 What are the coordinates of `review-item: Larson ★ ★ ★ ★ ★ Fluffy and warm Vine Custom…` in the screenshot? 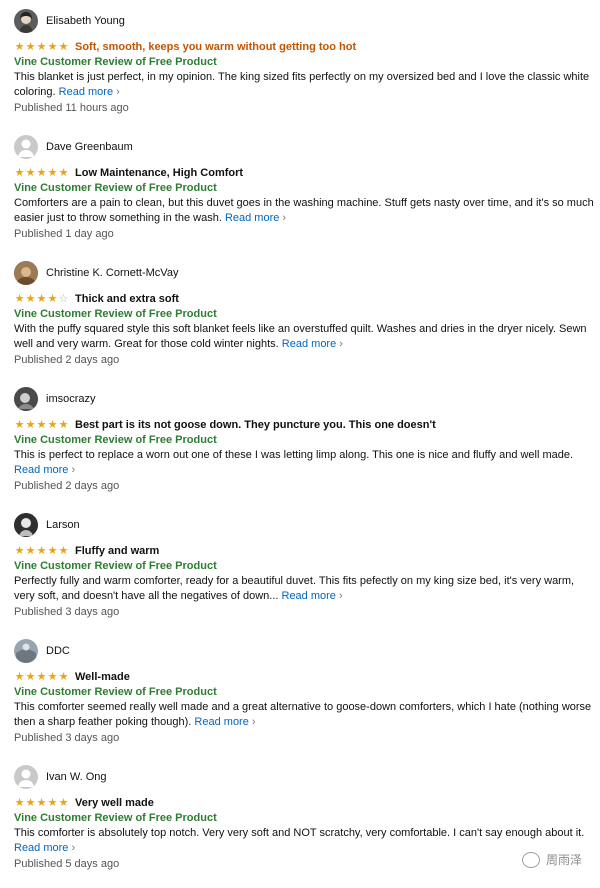 It's located at (300, 573).